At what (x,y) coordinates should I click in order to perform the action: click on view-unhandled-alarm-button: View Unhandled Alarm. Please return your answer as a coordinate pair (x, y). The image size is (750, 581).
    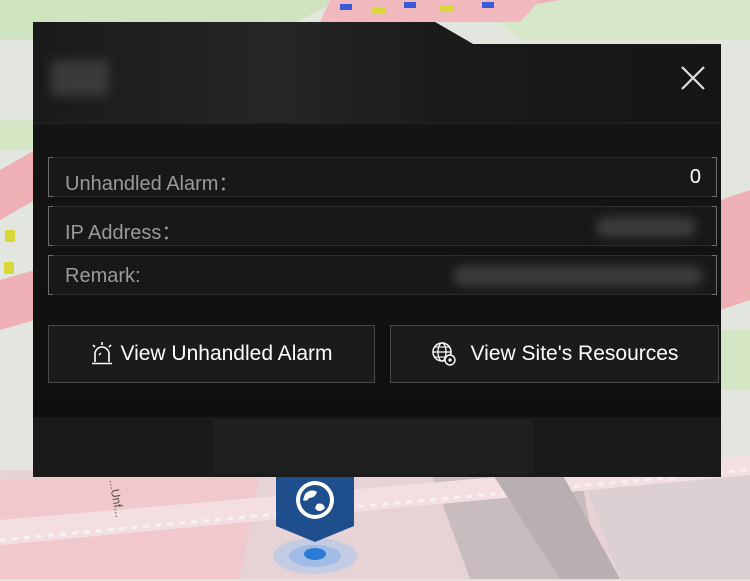
    Looking at the image, I should click on (211, 354).